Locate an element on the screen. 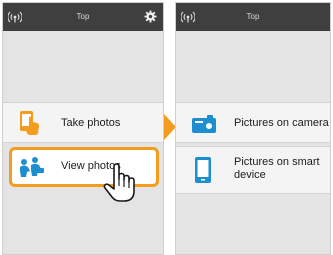  take-photos-button: Take photos is located at coordinates (83, 122).